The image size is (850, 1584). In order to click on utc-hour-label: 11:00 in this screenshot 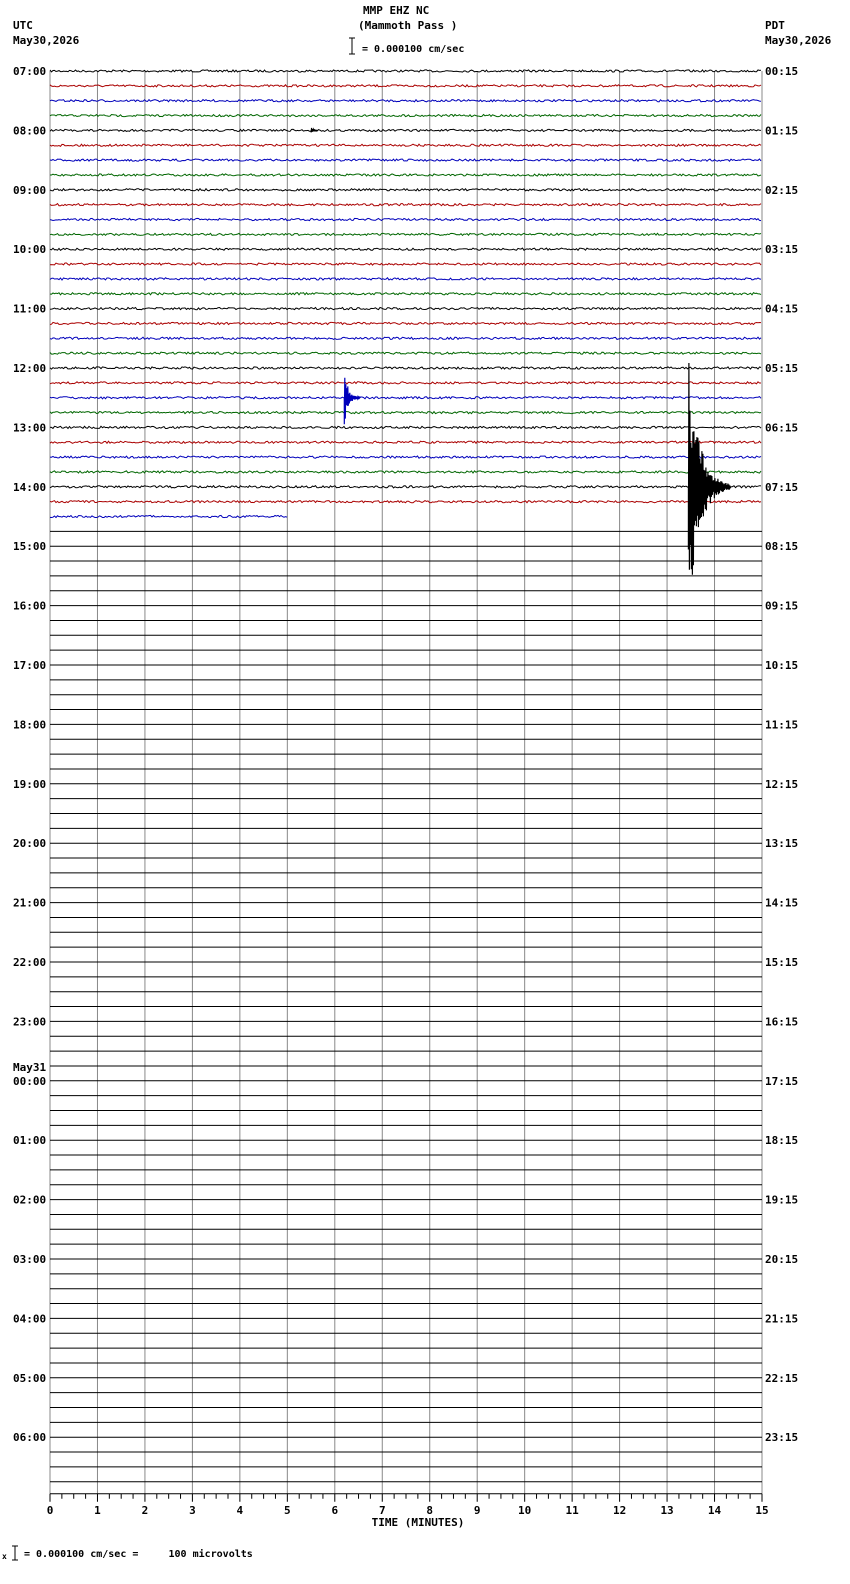, I will do `click(29, 309)`.